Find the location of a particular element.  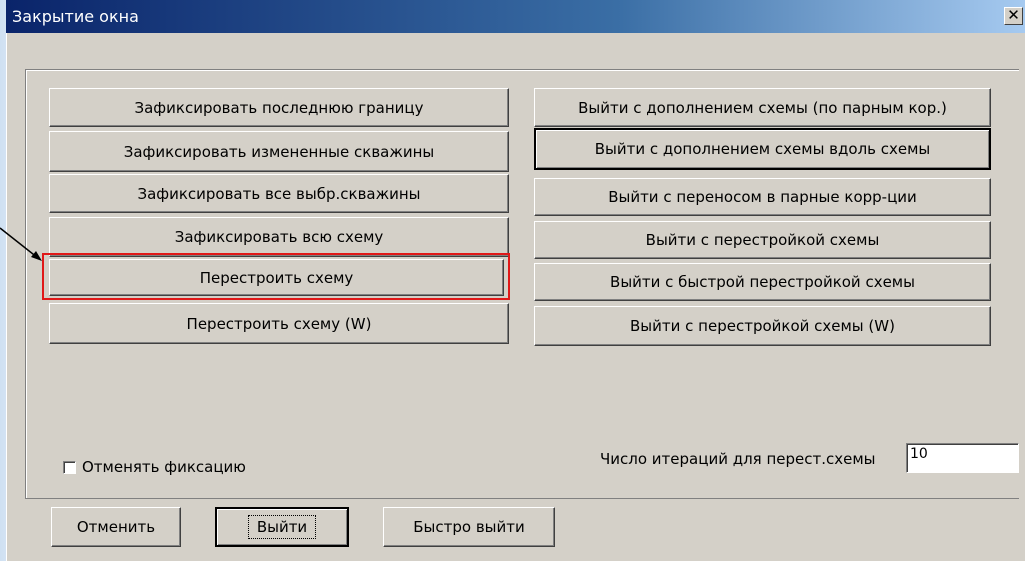

rebuild-scheme-w-button: Перестроить схему (W) is located at coordinates (279, 323).